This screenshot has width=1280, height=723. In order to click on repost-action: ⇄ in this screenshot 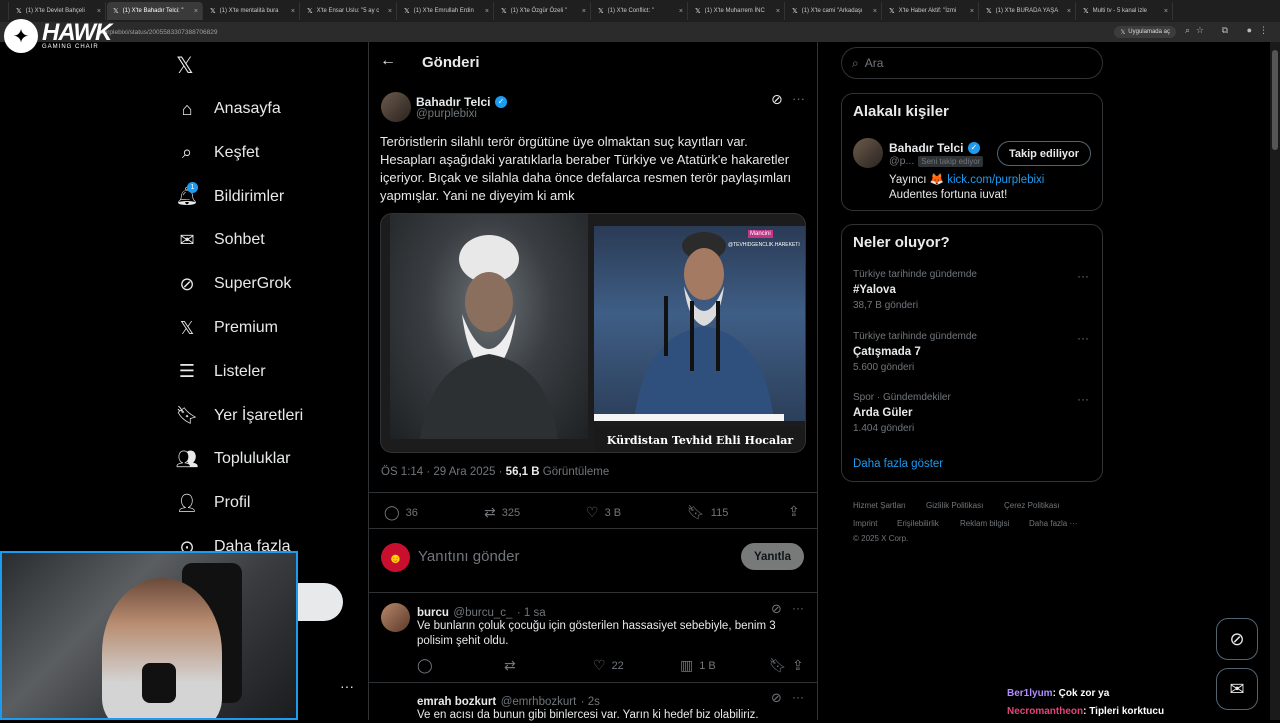, I will do `click(510, 665)`.